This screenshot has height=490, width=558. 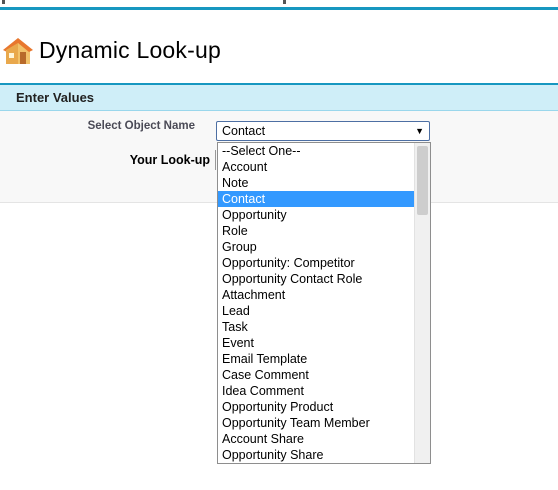 I want to click on house-icon, so click(x=18, y=51).